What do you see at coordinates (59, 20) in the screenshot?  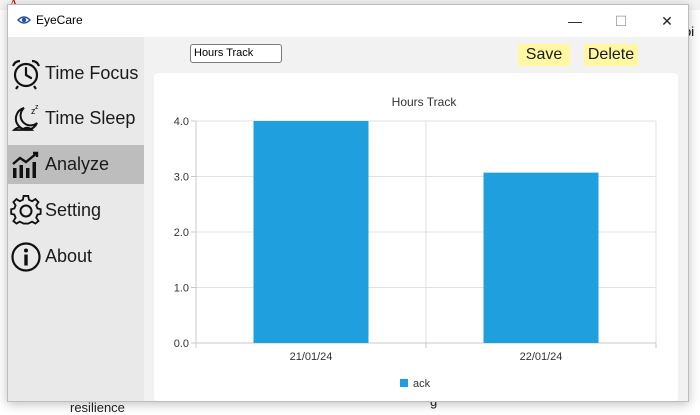 I see `app-title: EyeCare` at bounding box center [59, 20].